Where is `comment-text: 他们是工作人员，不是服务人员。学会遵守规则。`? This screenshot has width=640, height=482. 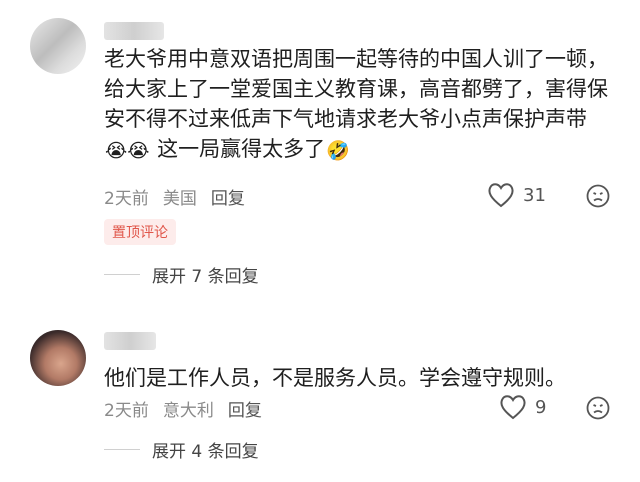
comment-text: 他们是工作人员，不是服务人员。学会遵守规则。 is located at coordinates (335, 378).